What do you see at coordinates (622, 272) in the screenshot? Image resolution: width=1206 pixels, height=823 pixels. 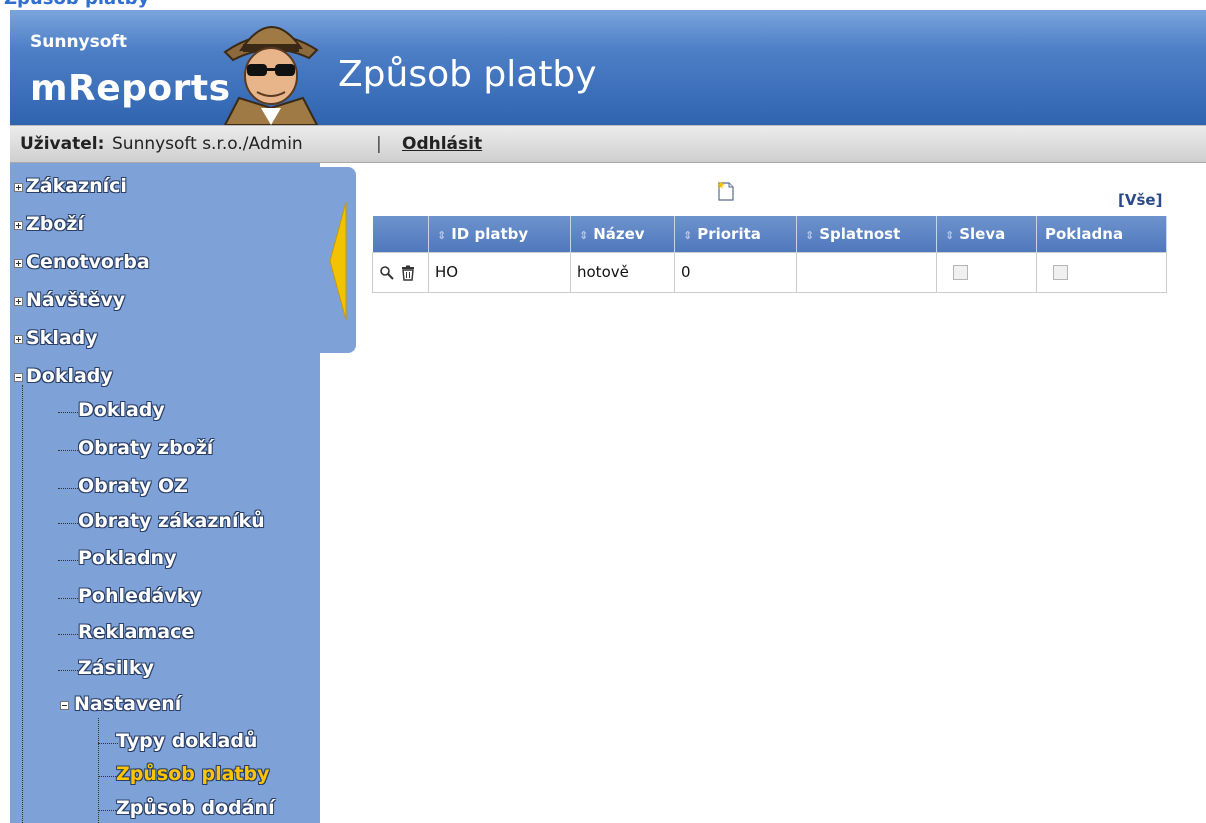 I see `cell-name: hotově` at bounding box center [622, 272].